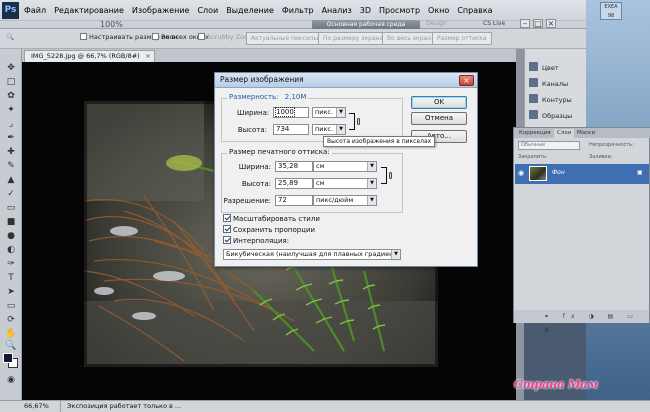  What do you see at coordinates (254, 167) in the screenshot?
I see `print-width-label: Ширина:` at bounding box center [254, 167].